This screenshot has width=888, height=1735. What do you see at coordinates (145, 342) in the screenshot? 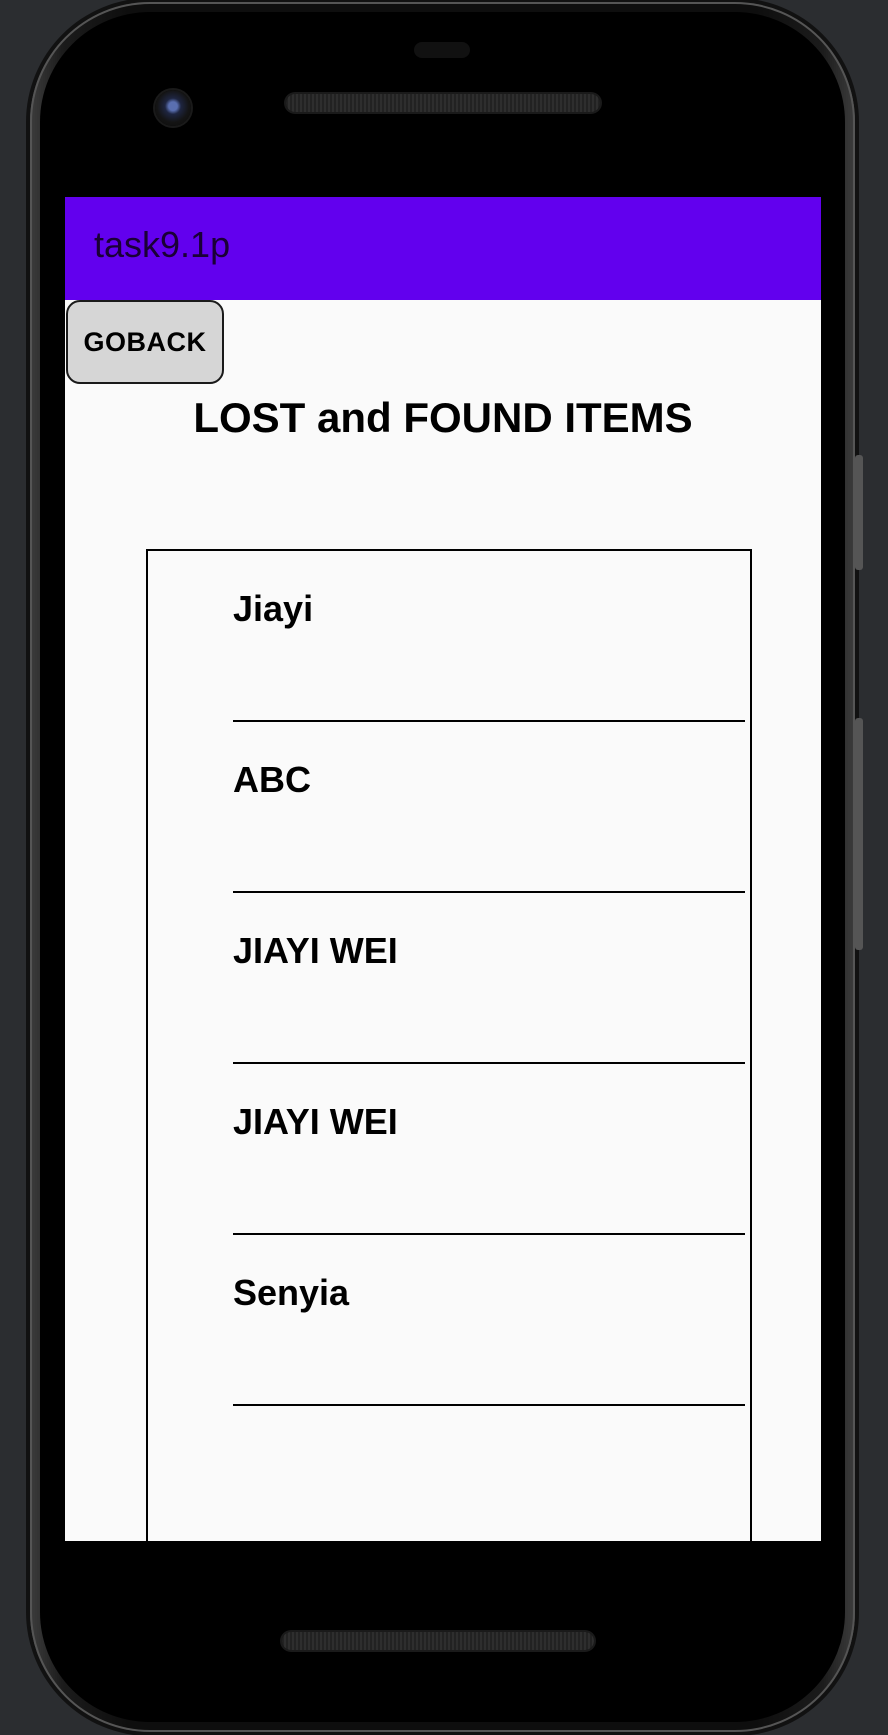
I see `goback-button: GOBACK` at bounding box center [145, 342].